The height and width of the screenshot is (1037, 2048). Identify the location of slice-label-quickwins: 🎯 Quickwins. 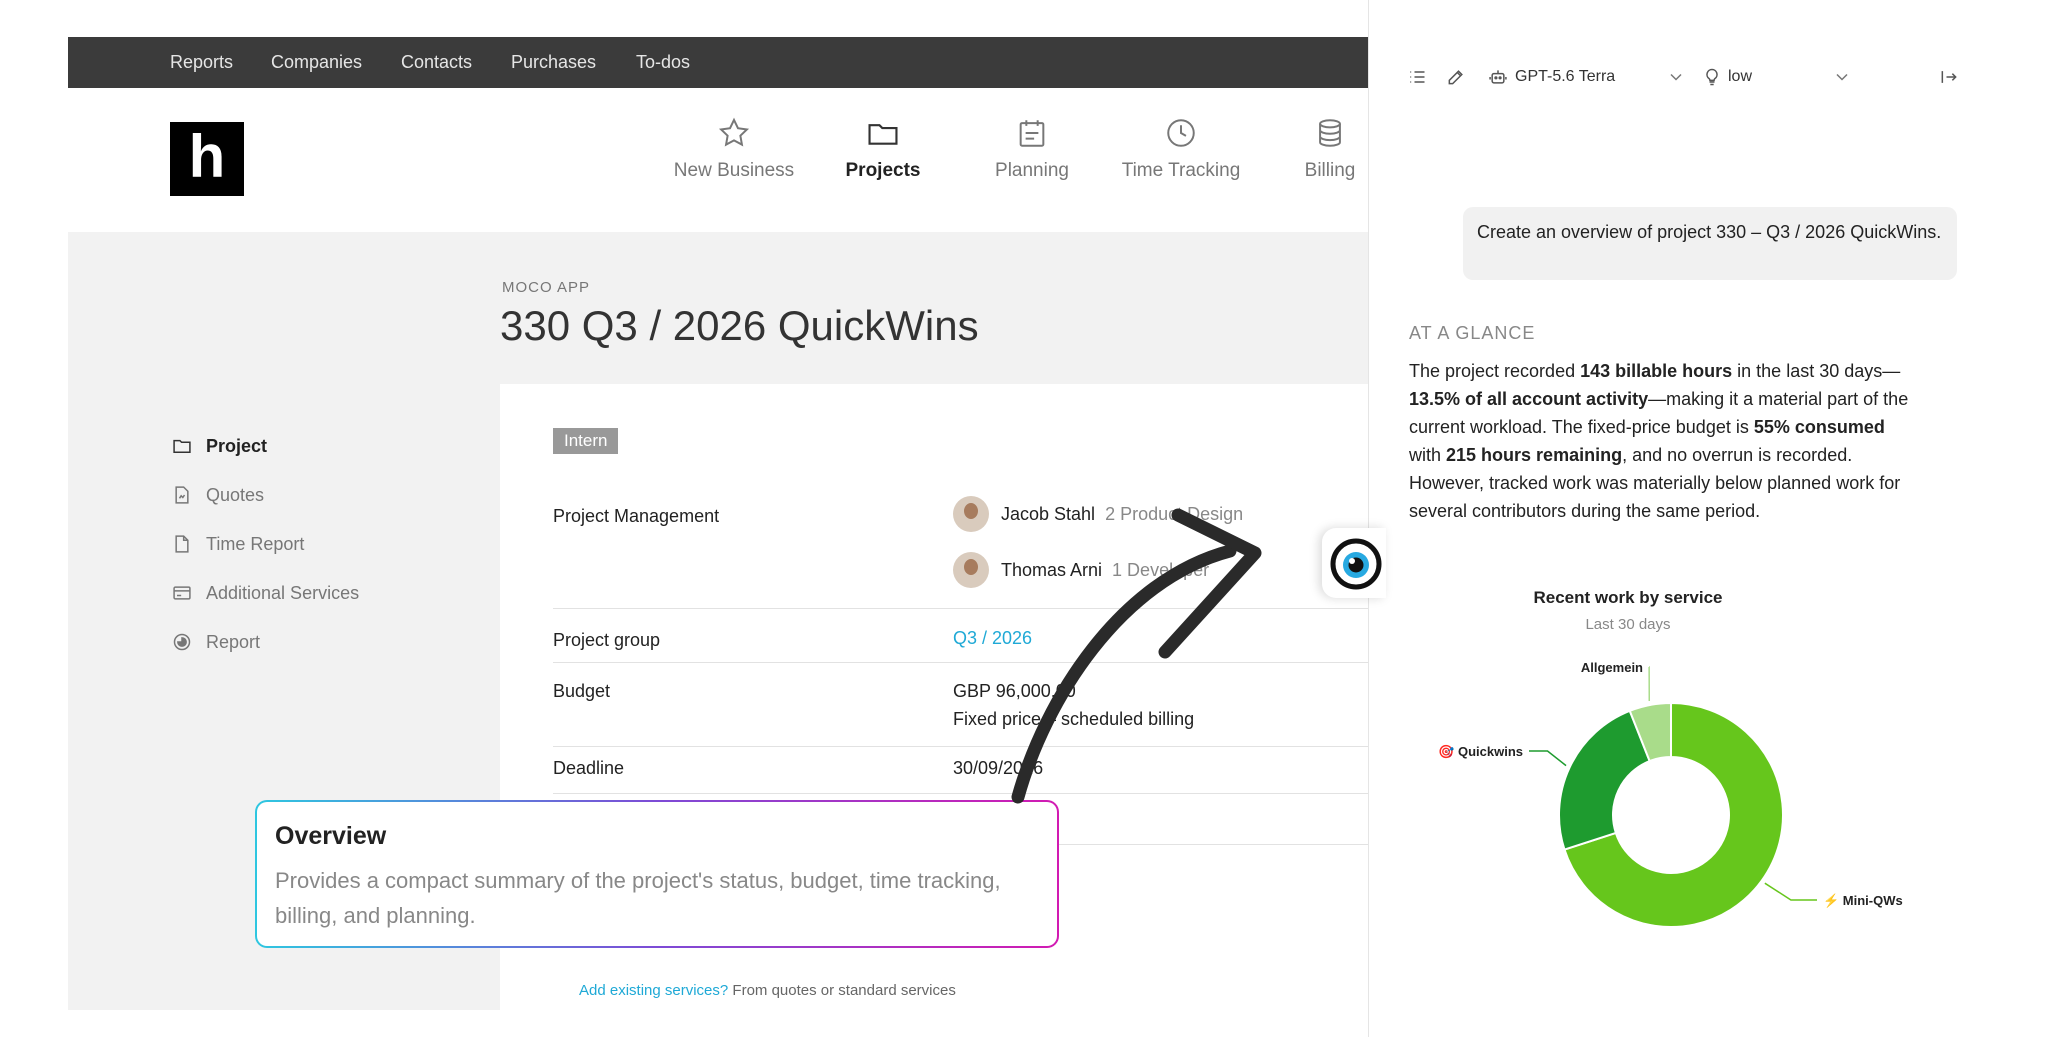
(1480, 751).